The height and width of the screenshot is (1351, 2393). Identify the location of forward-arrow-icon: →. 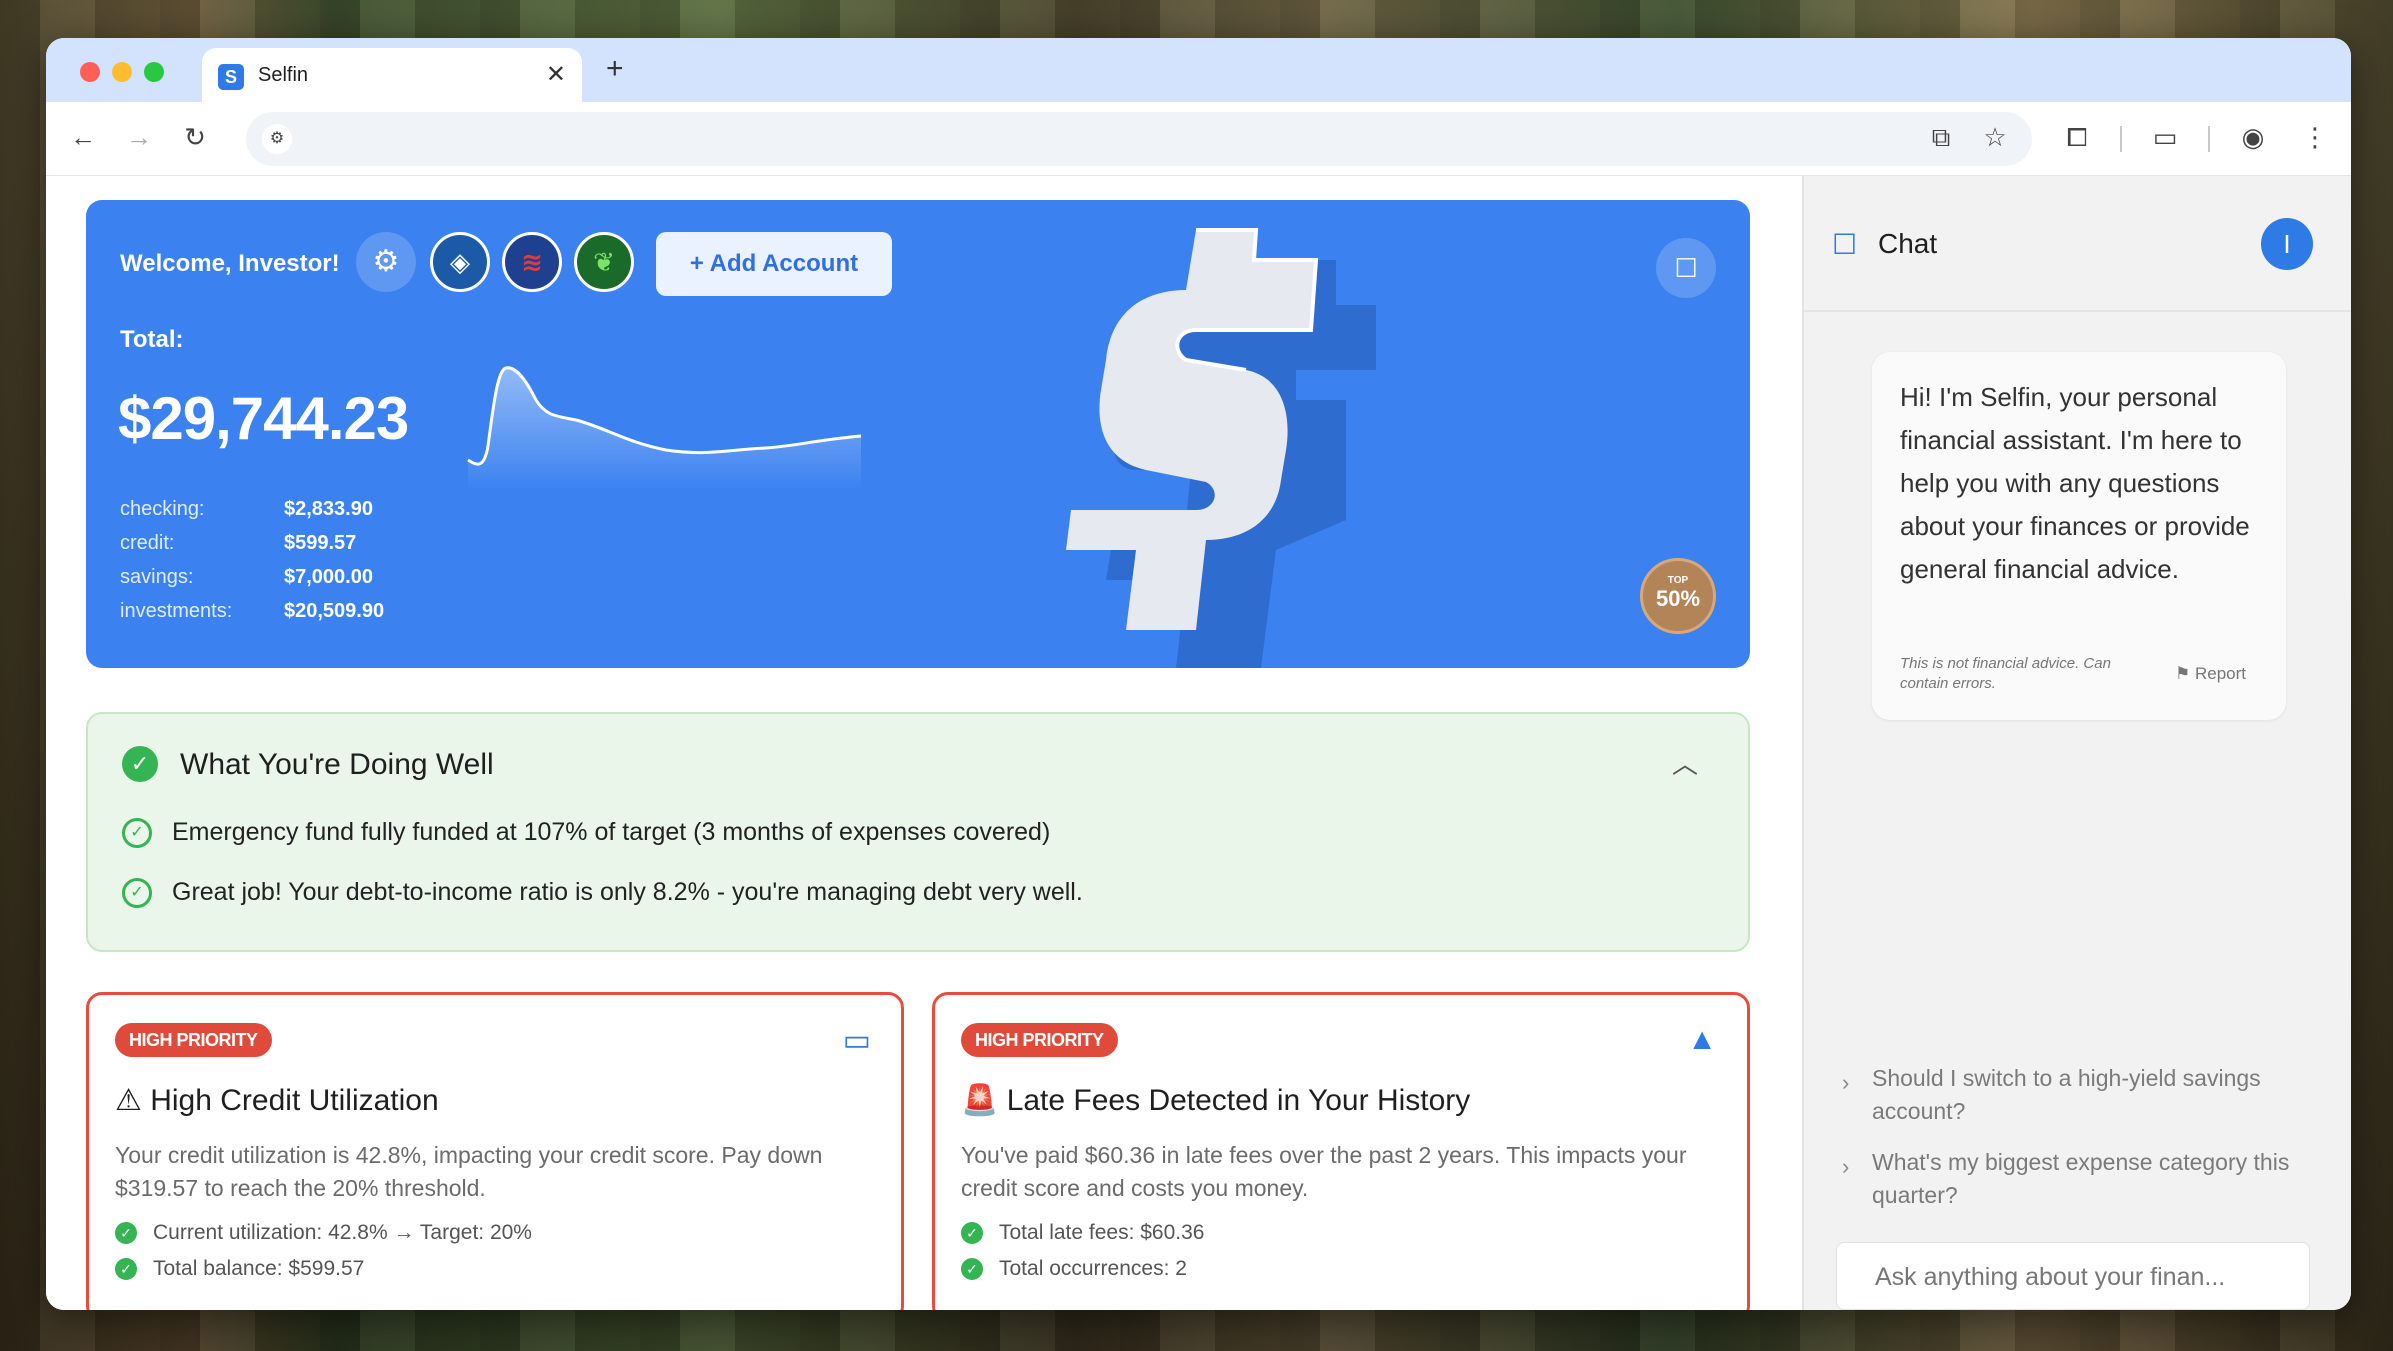
(139, 137).